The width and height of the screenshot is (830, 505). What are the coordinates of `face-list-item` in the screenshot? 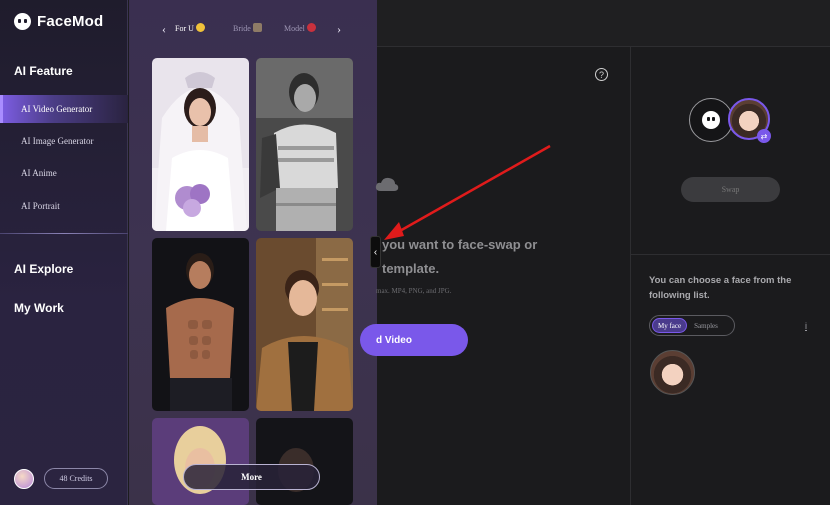 It's located at (672, 372).